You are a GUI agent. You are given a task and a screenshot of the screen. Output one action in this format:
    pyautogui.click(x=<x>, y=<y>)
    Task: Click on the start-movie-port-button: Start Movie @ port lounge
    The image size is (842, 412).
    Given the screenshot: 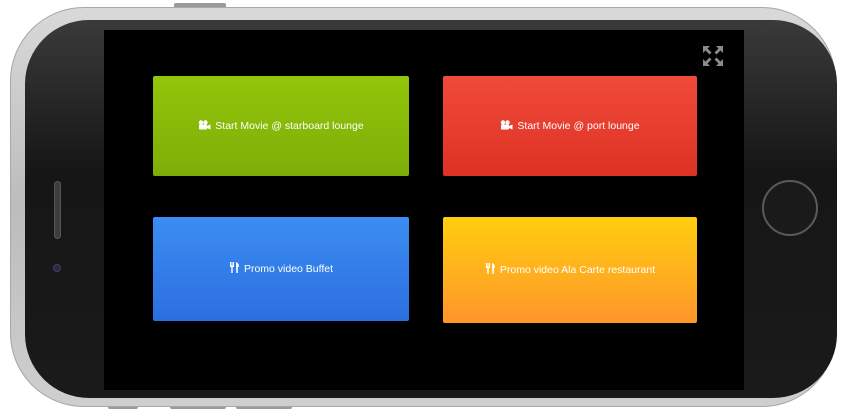 What is the action you would take?
    pyautogui.click(x=570, y=126)
    